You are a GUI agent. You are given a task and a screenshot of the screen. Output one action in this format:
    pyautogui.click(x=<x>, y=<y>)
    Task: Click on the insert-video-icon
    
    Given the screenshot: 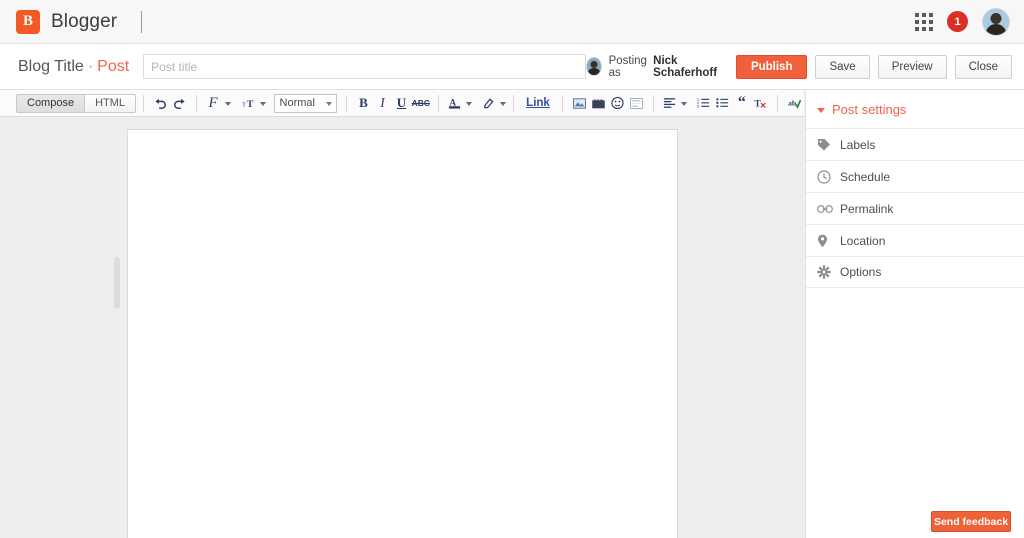 What is the action you would take?
    pyautogui.click(x=598, y=103)
    